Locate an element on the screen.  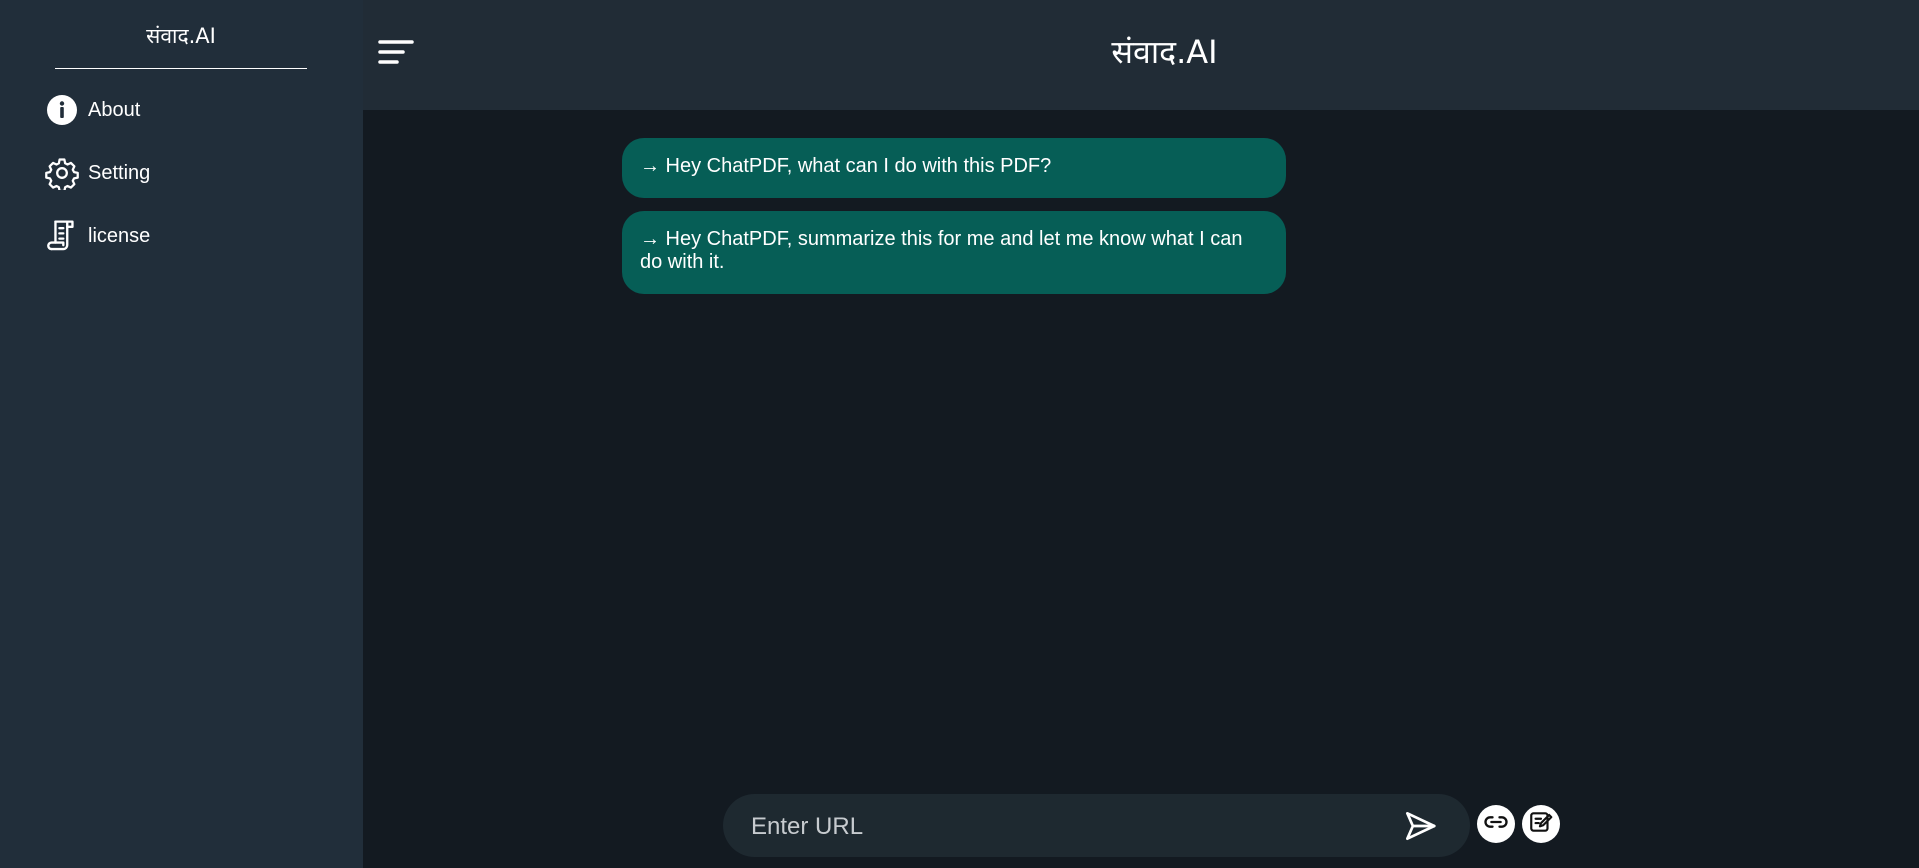
sidebar-item-setting: Setting is located at coordinates (97, 173).